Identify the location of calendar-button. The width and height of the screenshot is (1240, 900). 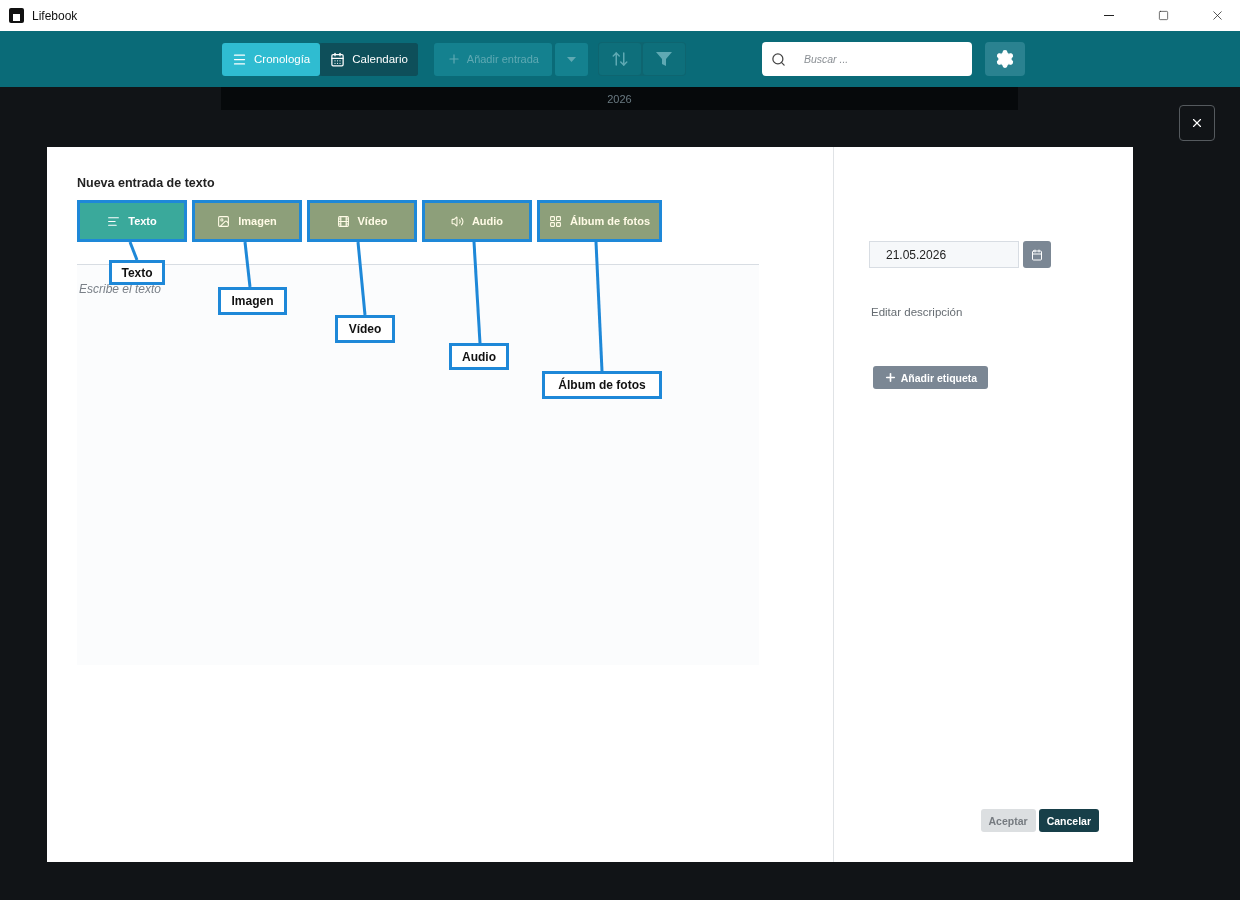
(1037, 254).